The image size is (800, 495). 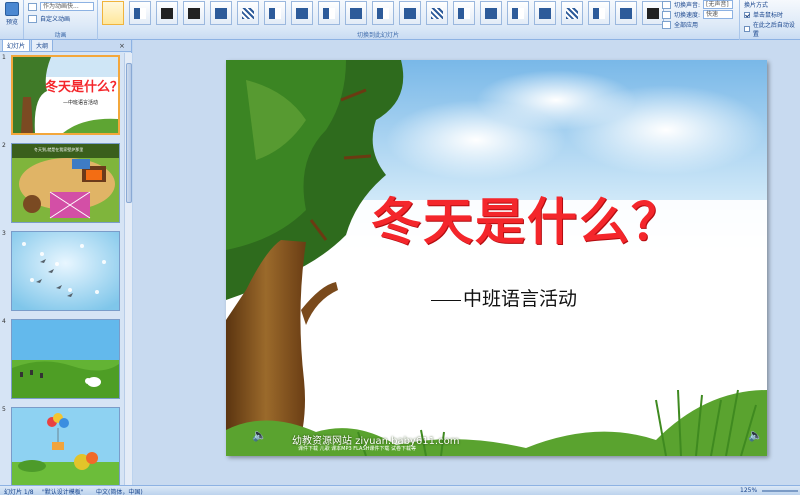 What do you see at coordinates (755, 435) in the screenshot?
I see `speaker-right-icon: 🔈` at bounding box center [755, 435].